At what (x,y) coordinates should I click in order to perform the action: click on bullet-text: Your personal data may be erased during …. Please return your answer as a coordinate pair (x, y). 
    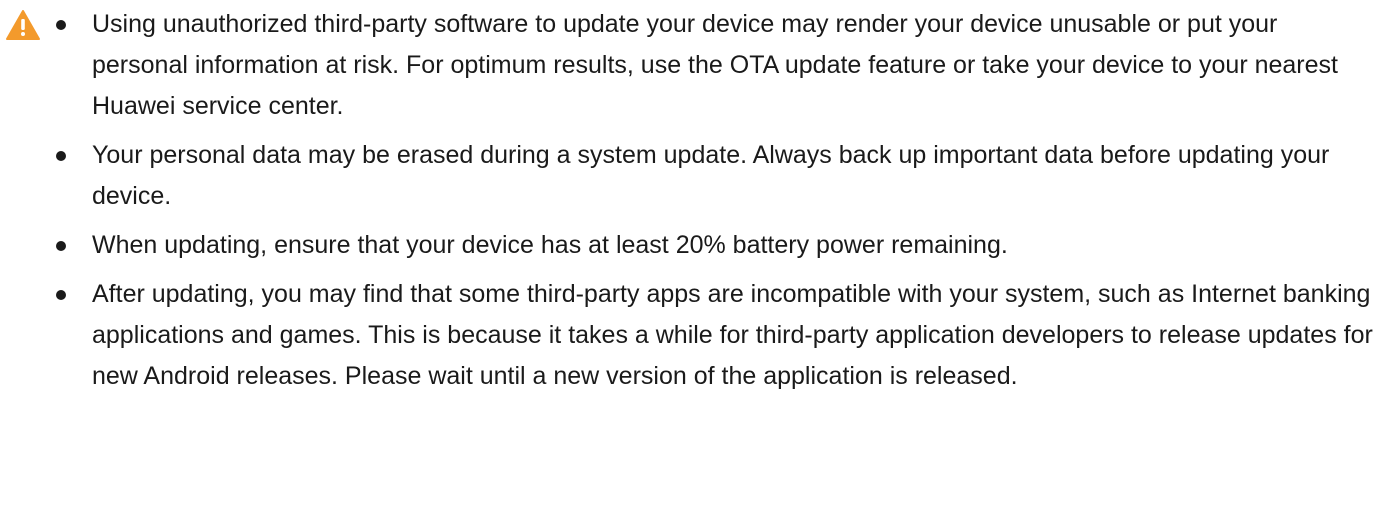
    Looking at the image, I should click on (711, 175).